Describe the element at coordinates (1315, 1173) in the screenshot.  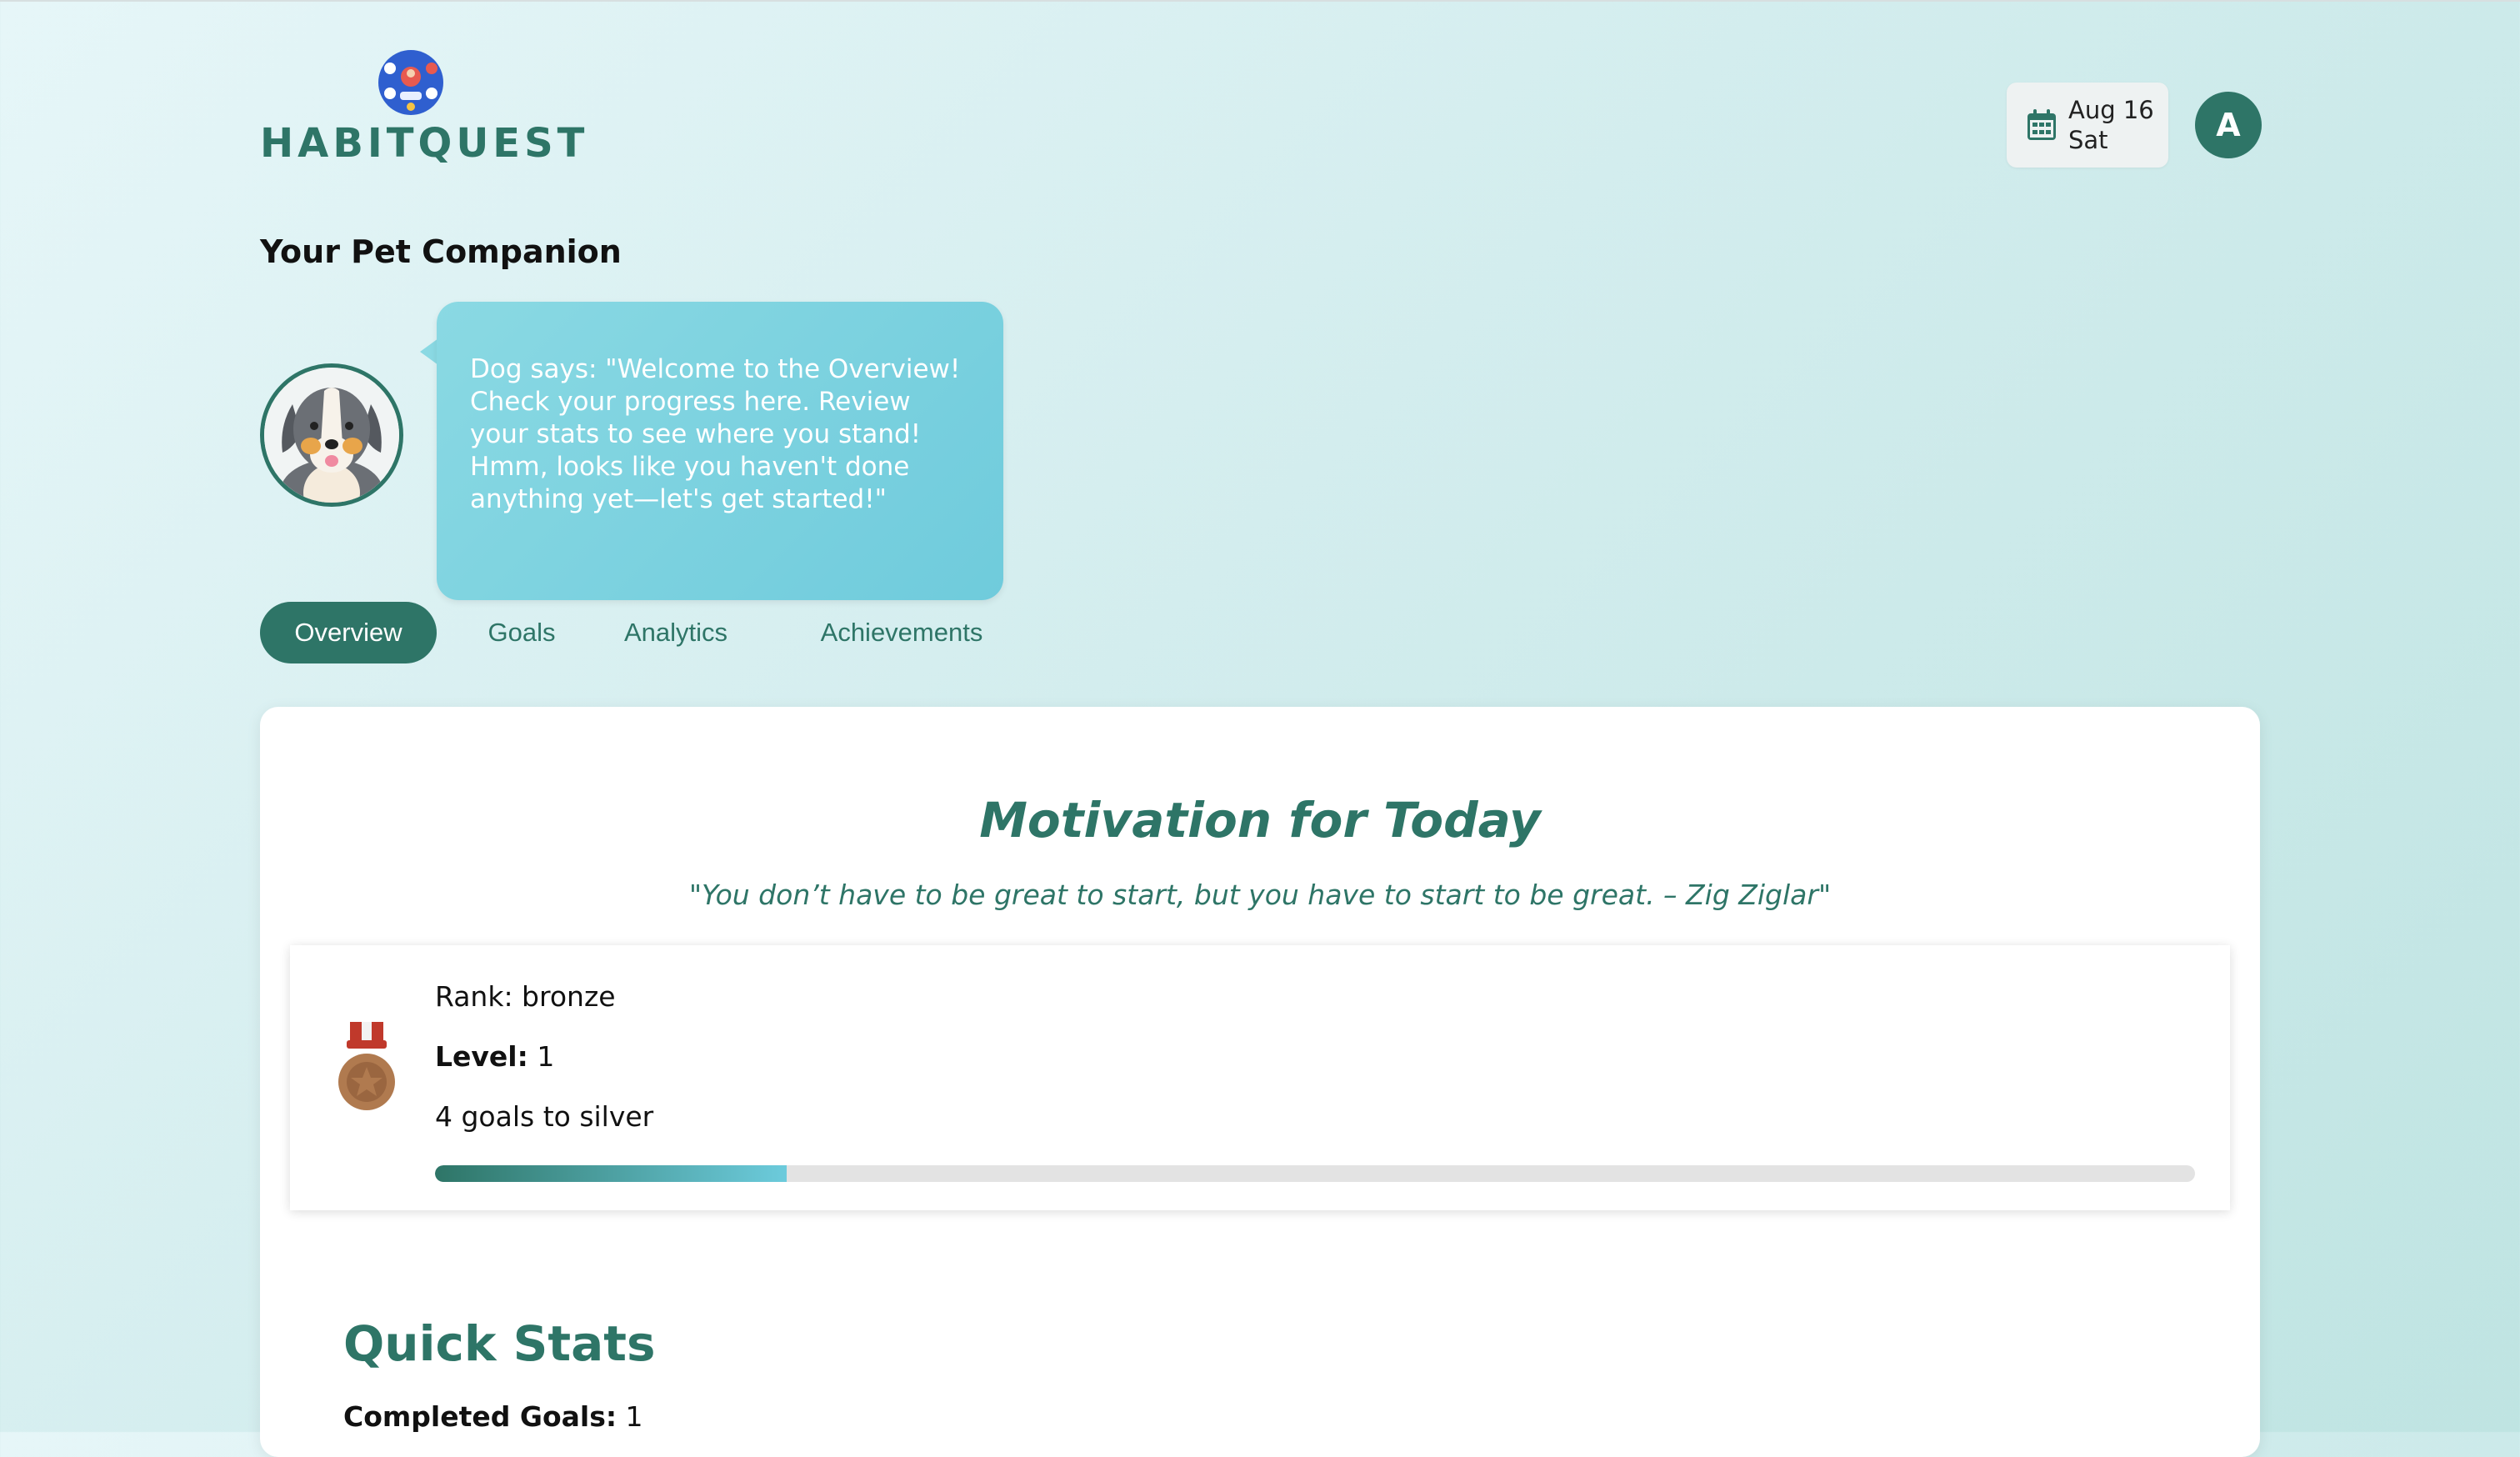
I see `rank-progress-bar` at that location.